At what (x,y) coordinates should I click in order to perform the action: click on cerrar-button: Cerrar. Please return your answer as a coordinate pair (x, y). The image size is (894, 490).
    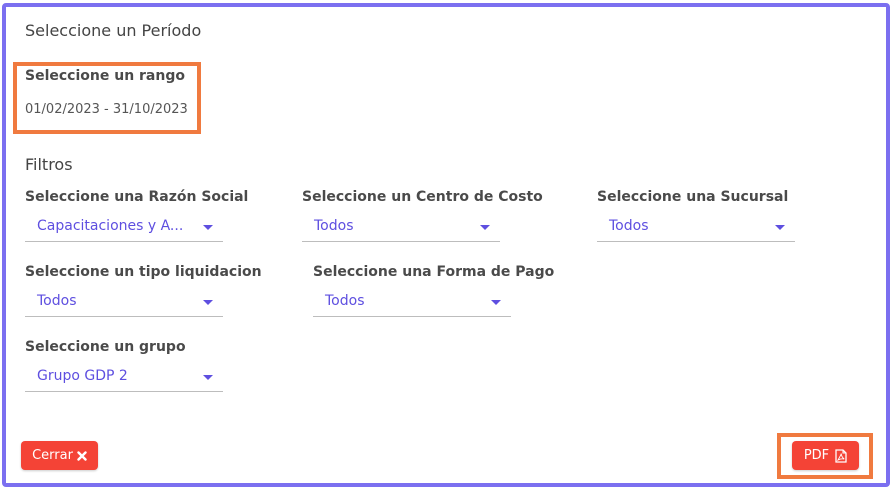
    Looking at the image, I should click on (59, 455).